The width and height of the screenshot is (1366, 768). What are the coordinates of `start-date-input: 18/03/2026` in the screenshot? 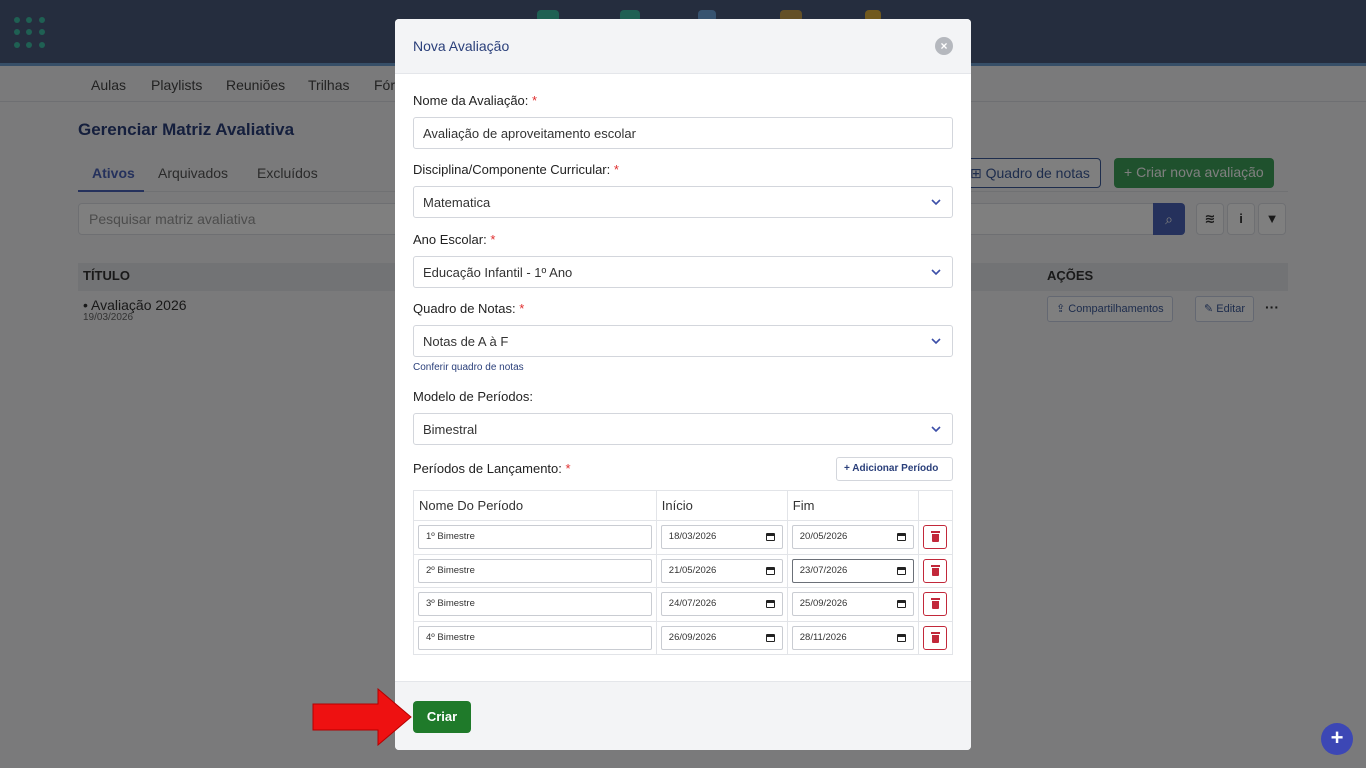 It's located at (721, 537).